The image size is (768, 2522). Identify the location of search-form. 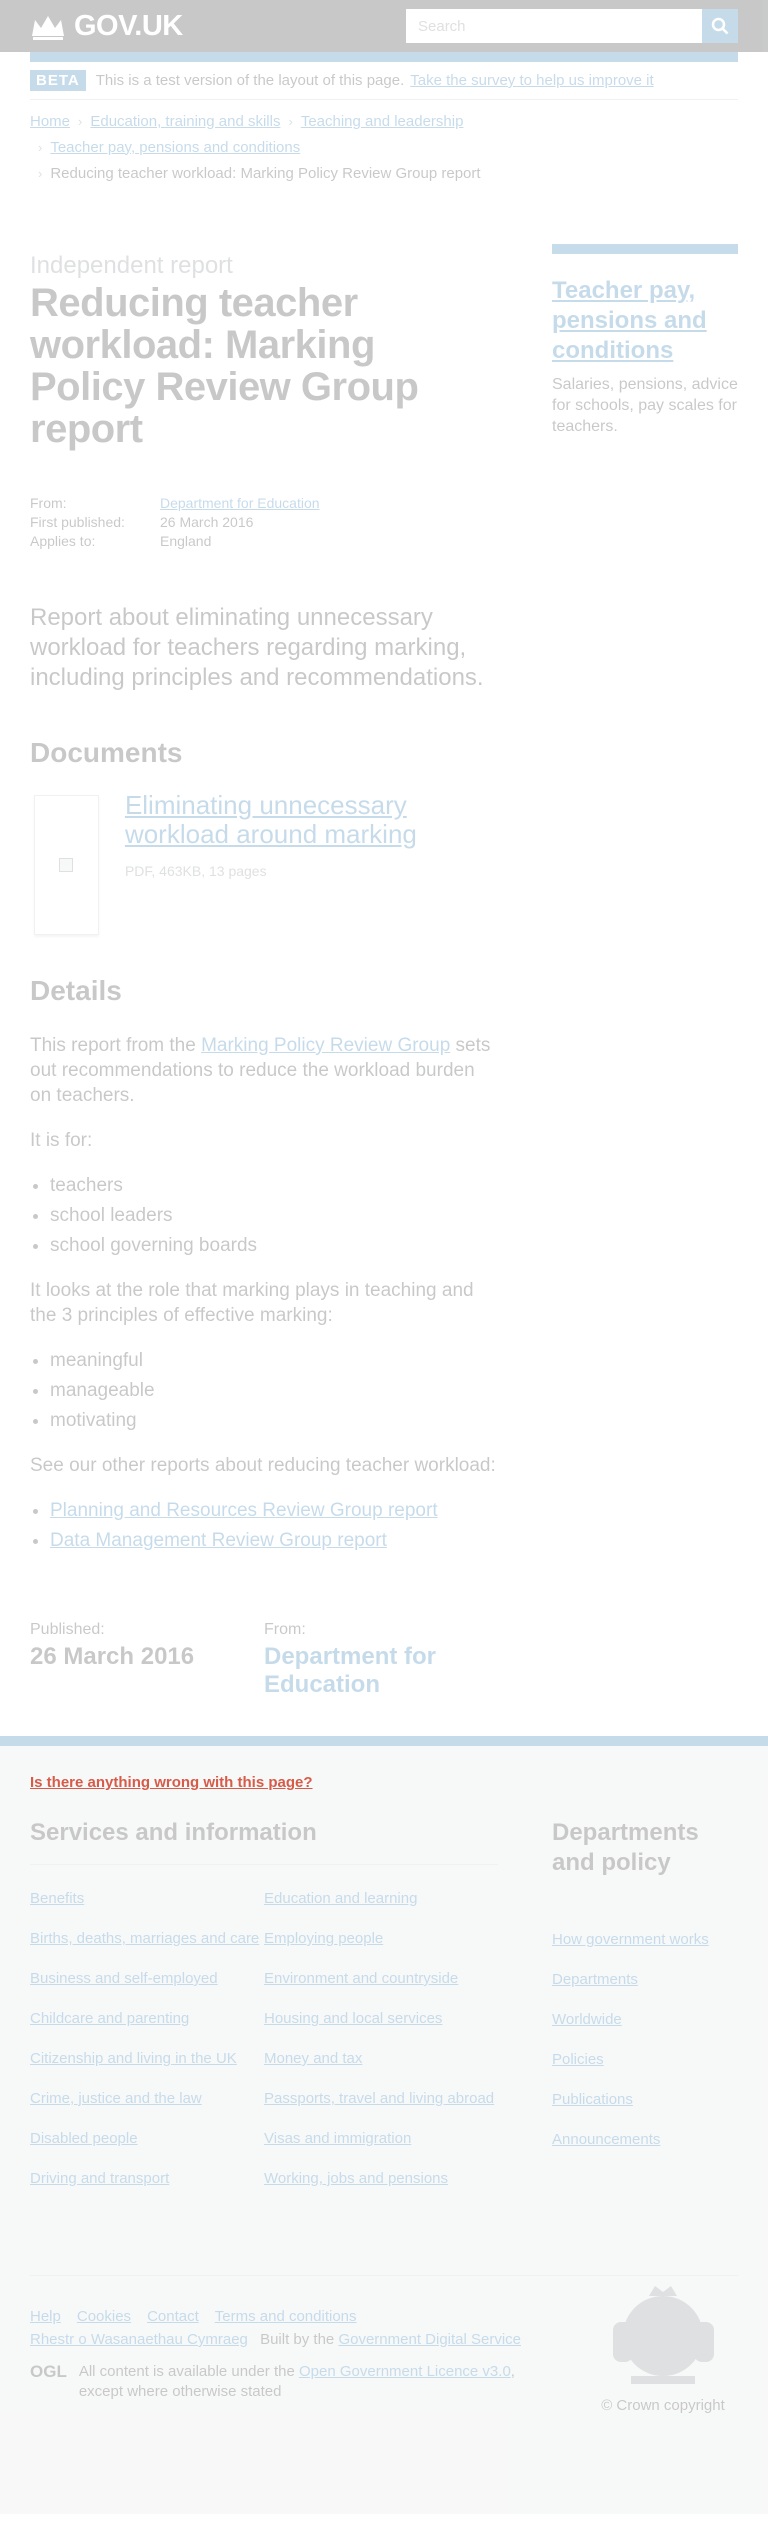
(572, 26).